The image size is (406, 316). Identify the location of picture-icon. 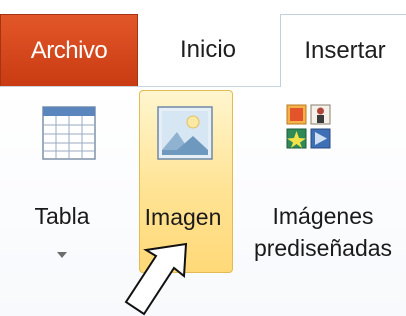
(185, 133).